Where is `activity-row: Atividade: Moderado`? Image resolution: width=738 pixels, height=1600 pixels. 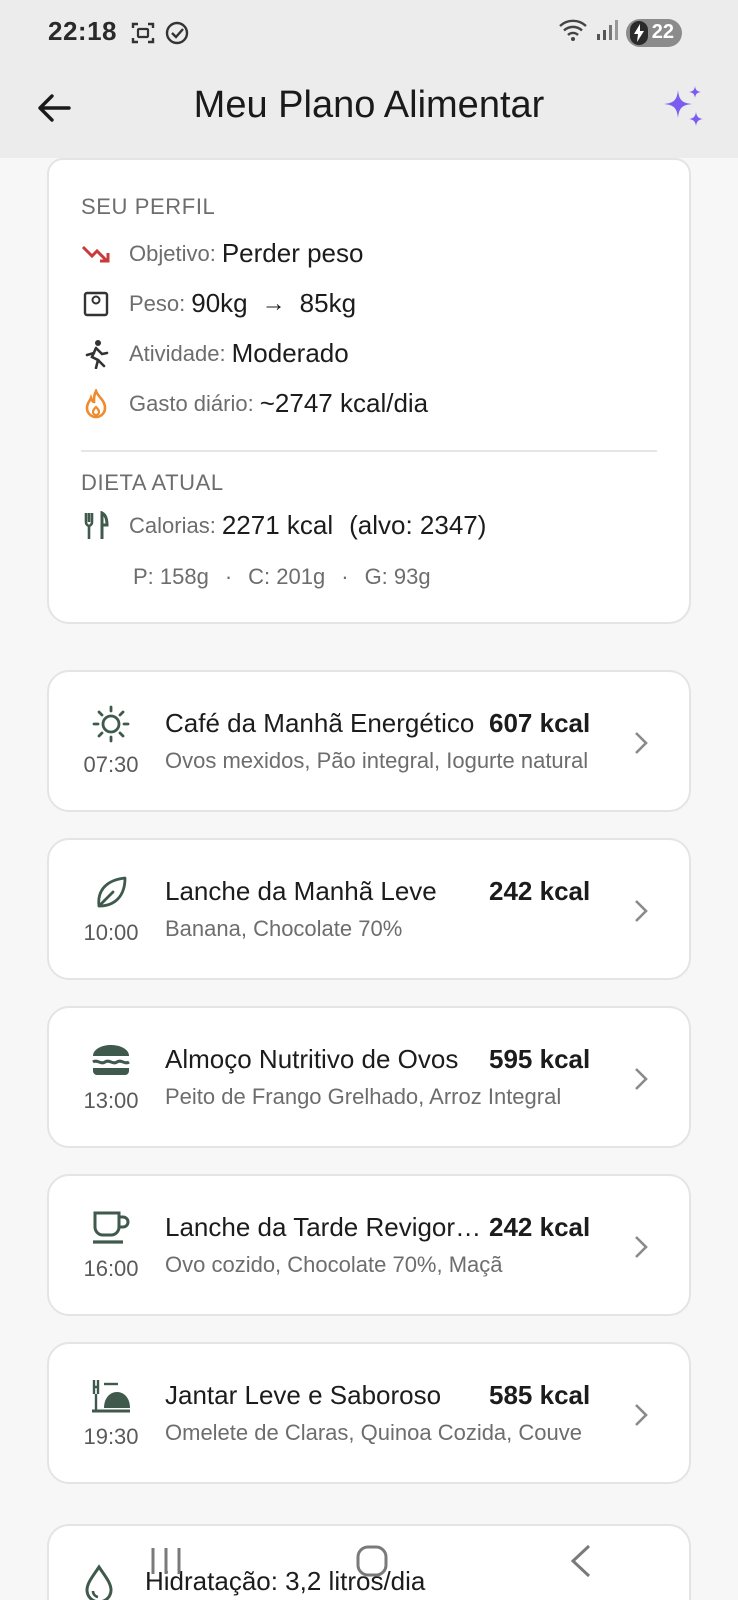
activity-row: Atividade: Moderado is located at coordinates (215, 353).